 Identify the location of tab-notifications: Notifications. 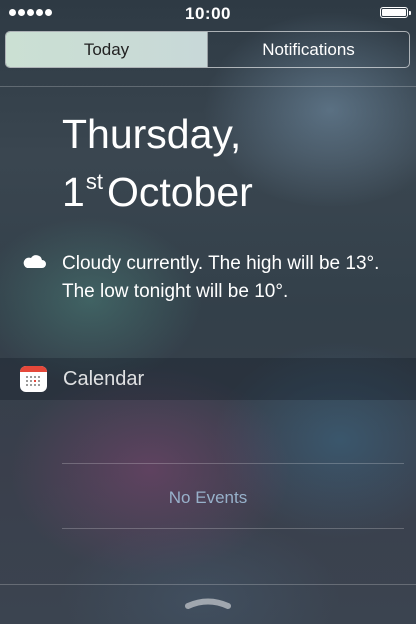
(308, 49).